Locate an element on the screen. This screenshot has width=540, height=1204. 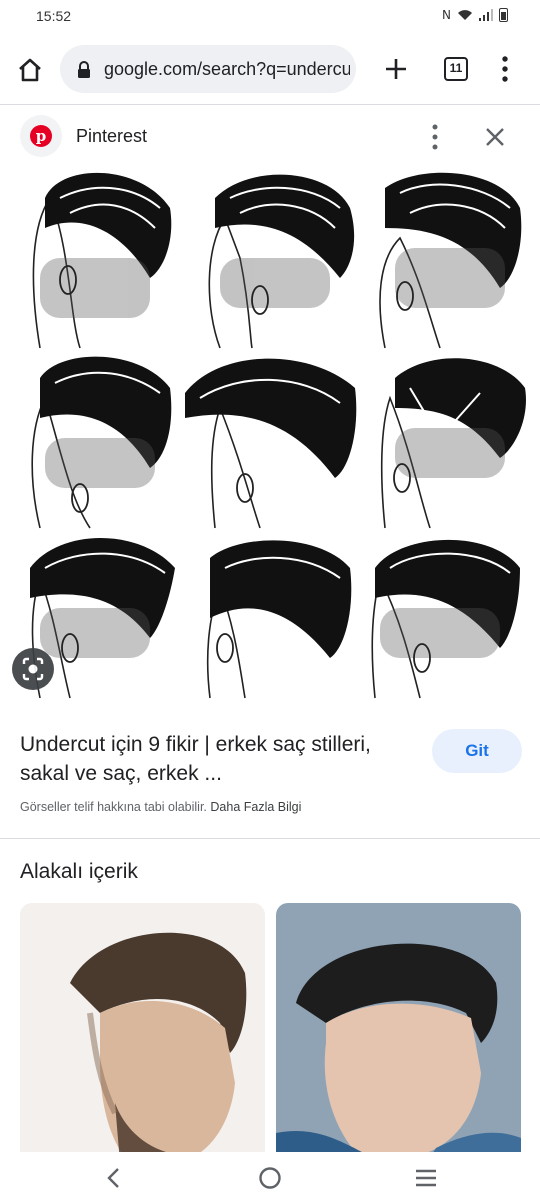
more-options-icon is located at coordinates (435, 137).